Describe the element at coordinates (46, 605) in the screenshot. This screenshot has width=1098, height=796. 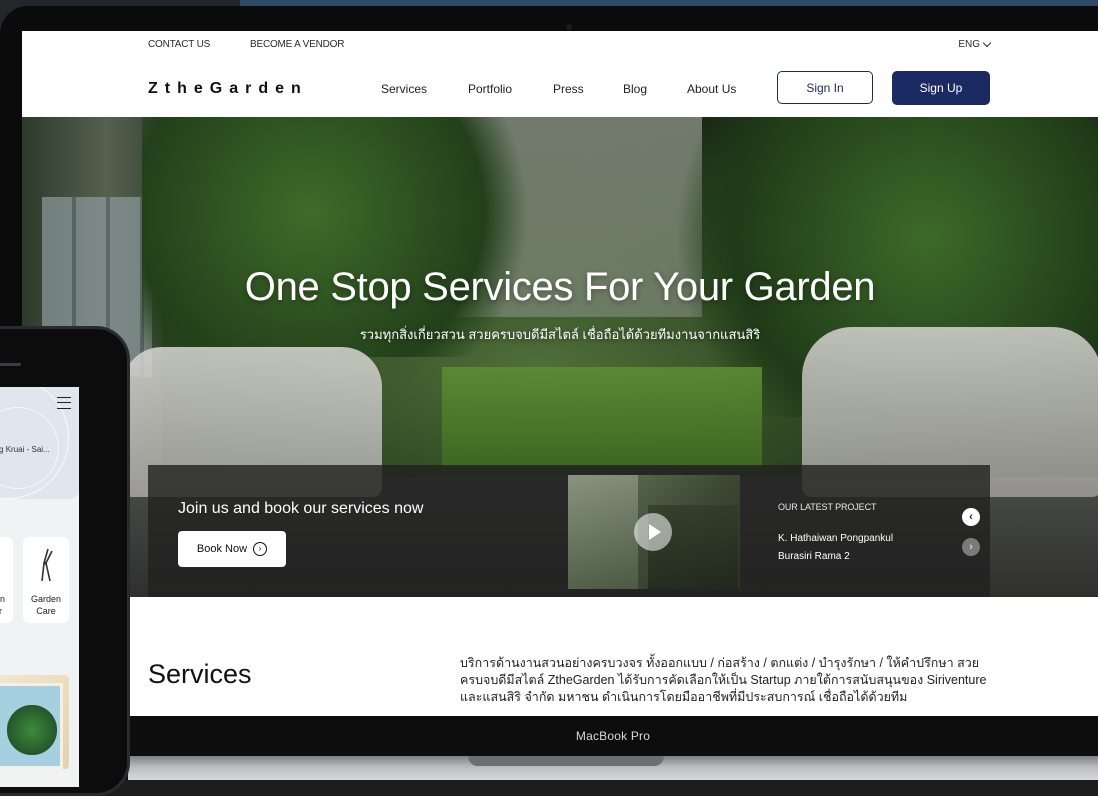
I see `garden-care-label: Garden Care` at that location.